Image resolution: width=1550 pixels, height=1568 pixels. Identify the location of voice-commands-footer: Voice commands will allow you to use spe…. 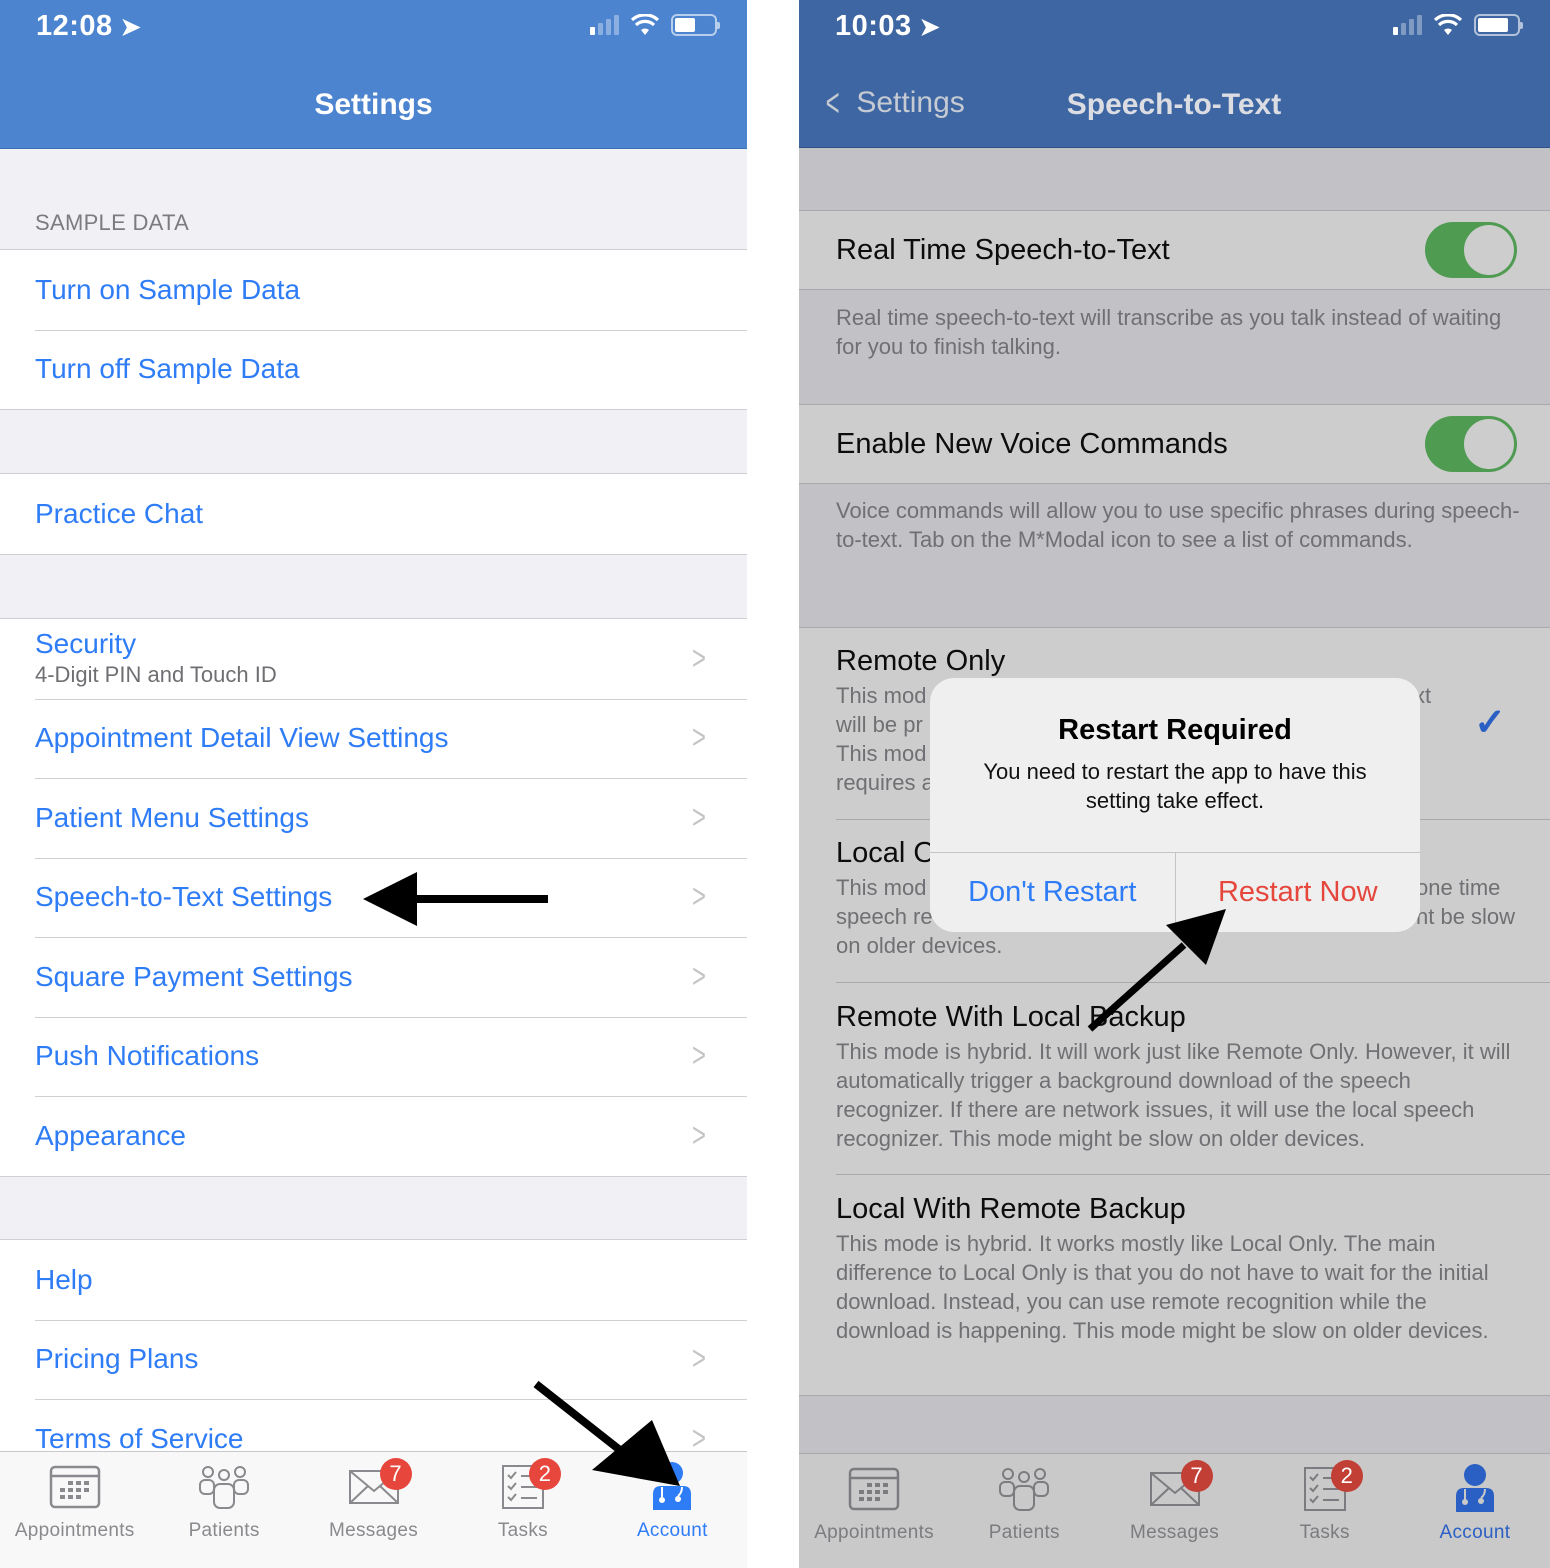
(1178, 525).